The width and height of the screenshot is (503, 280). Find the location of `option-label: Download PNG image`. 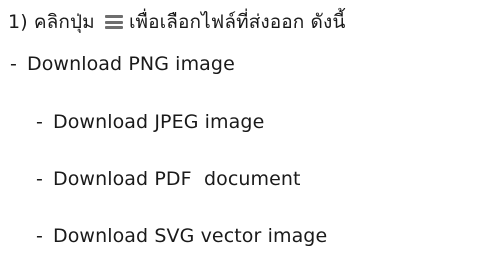

option-label: Download PNG image is located at coordinates (130, 64).